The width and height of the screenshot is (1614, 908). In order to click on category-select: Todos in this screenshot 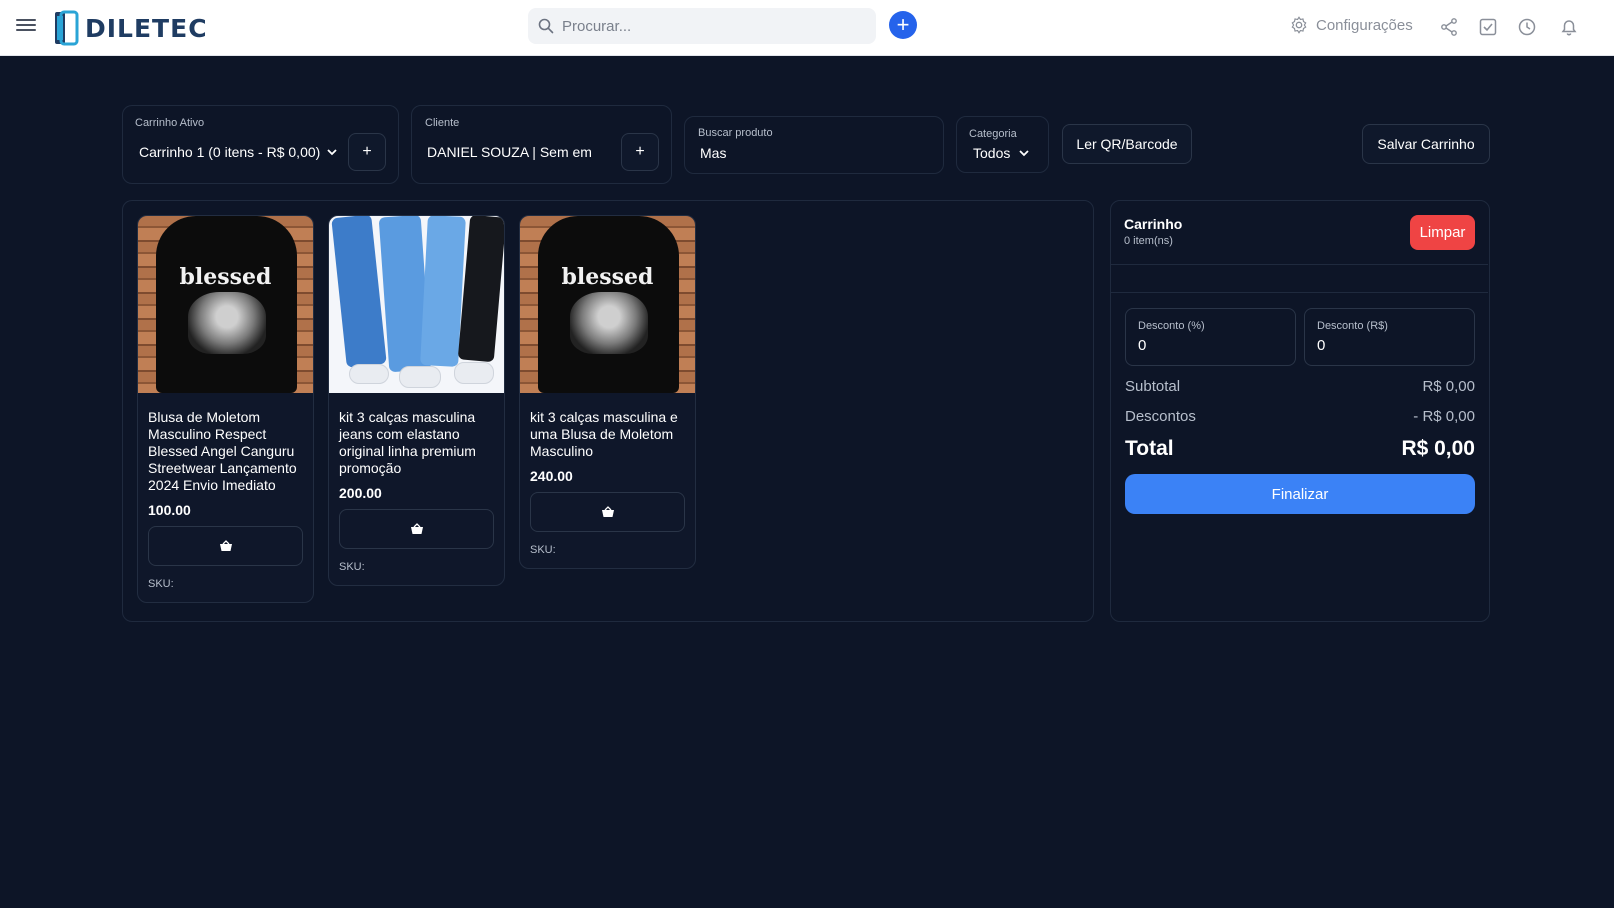, I will do `click(1001, 153)`.